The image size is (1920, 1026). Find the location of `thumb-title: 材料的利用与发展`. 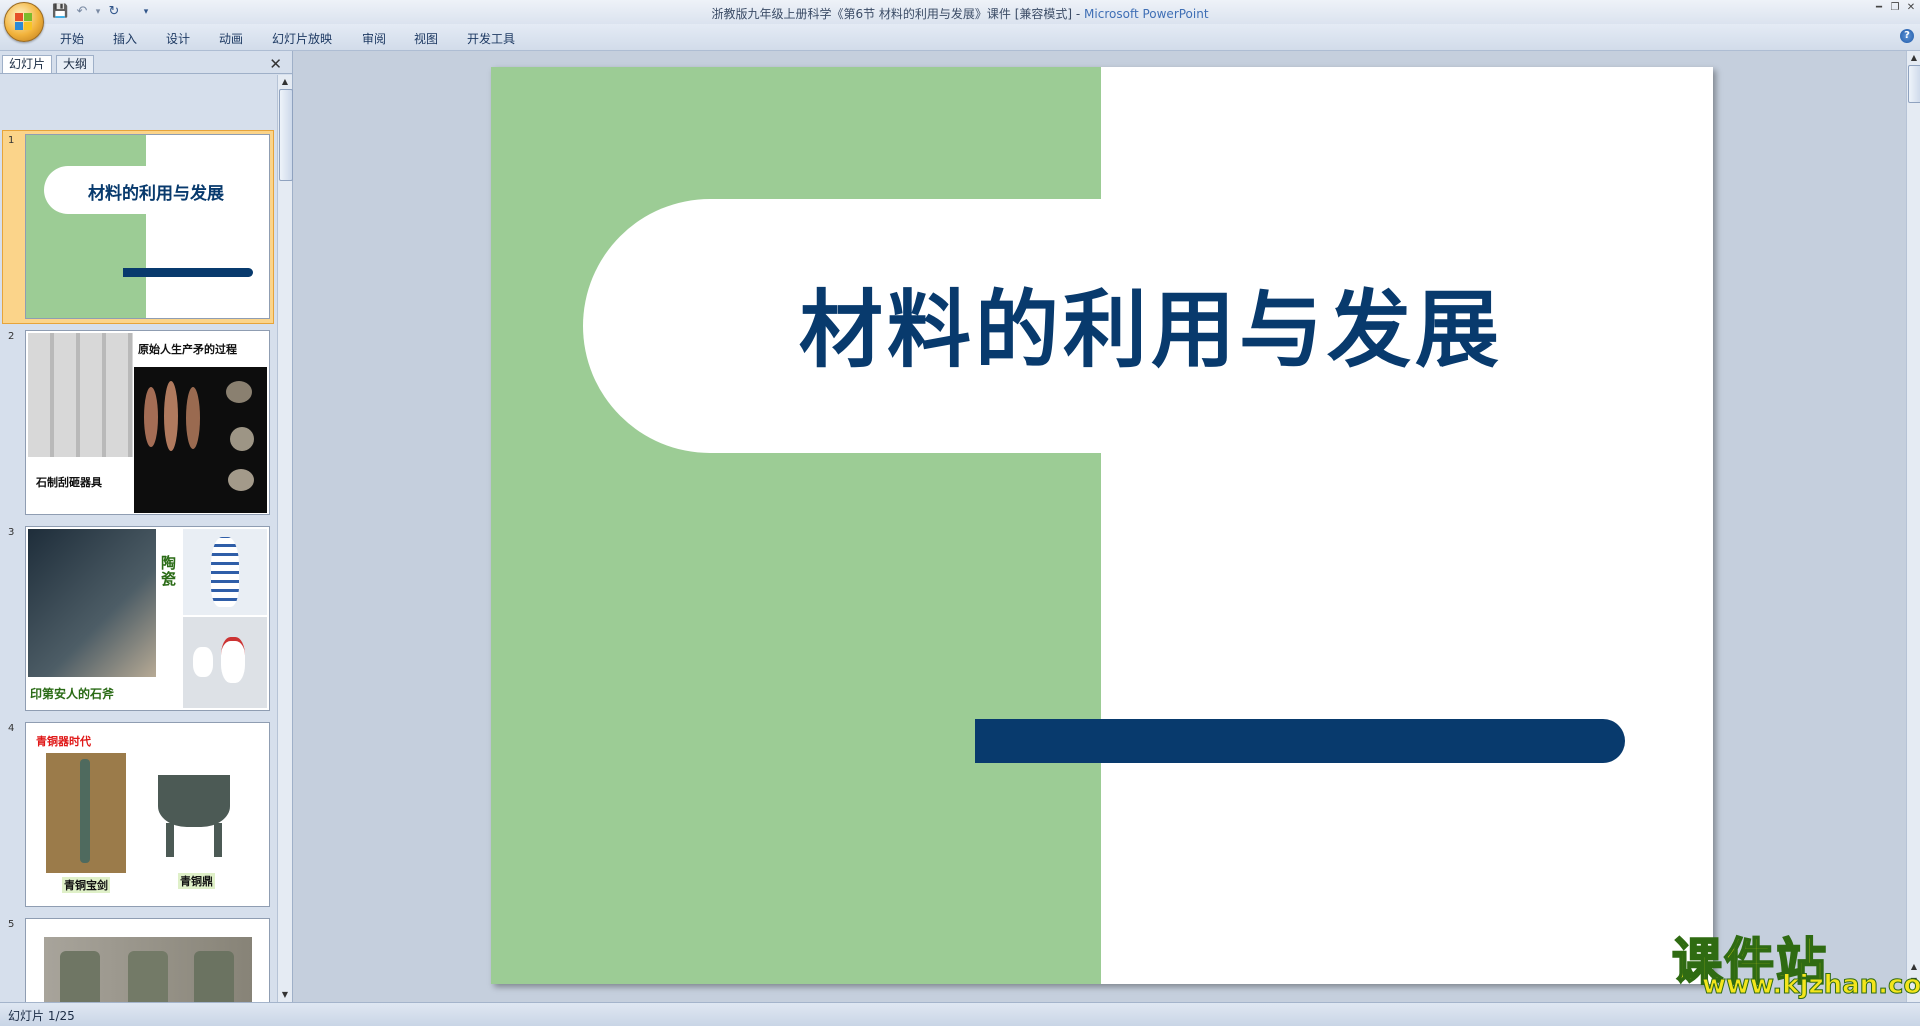

thumb-title: 材料的利用与发展 is located at coordinates (156, 194).